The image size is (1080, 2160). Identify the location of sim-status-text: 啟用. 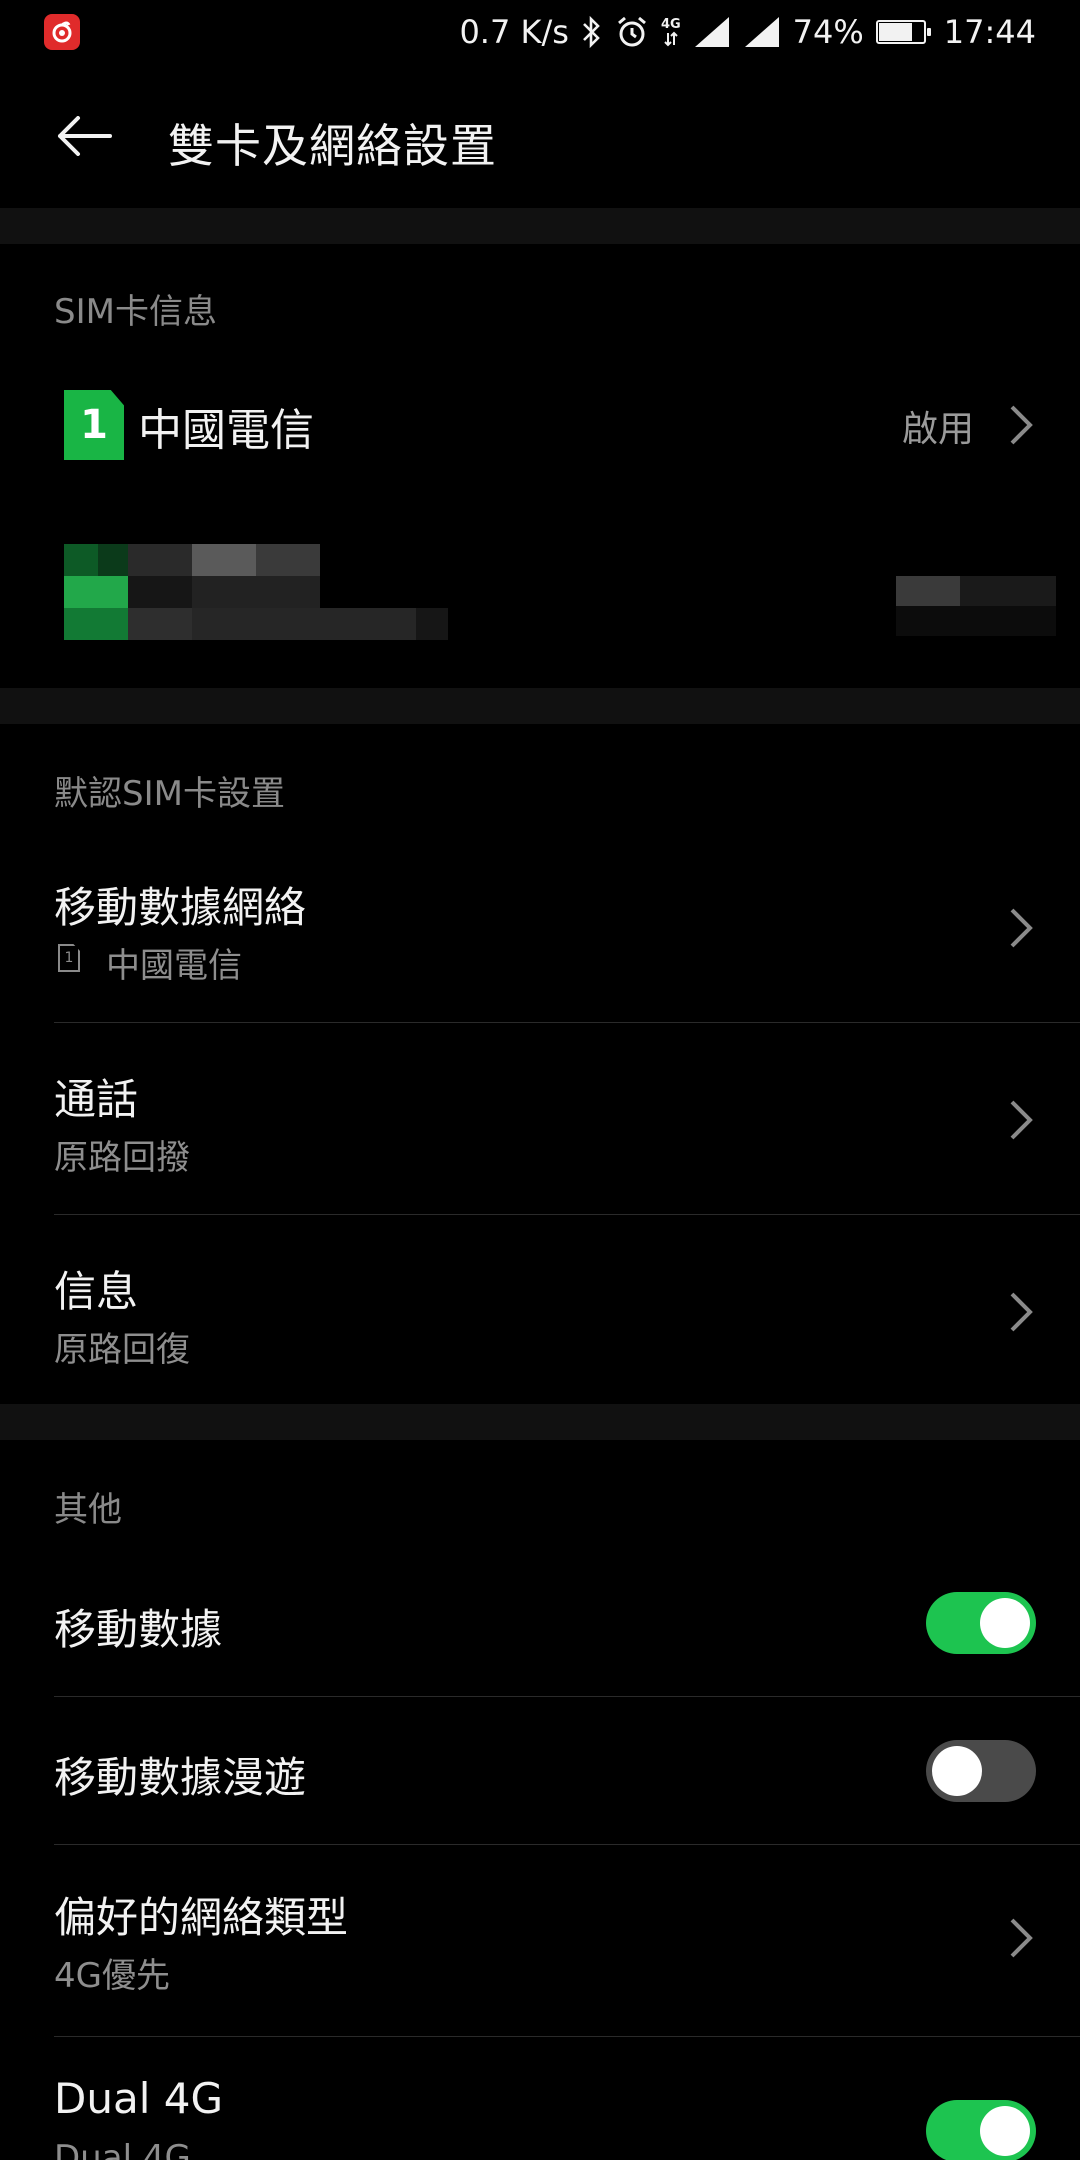
(937, 429).